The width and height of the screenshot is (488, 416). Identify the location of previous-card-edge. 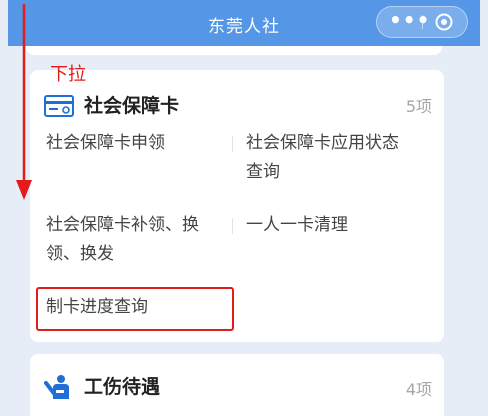
(234, 50).